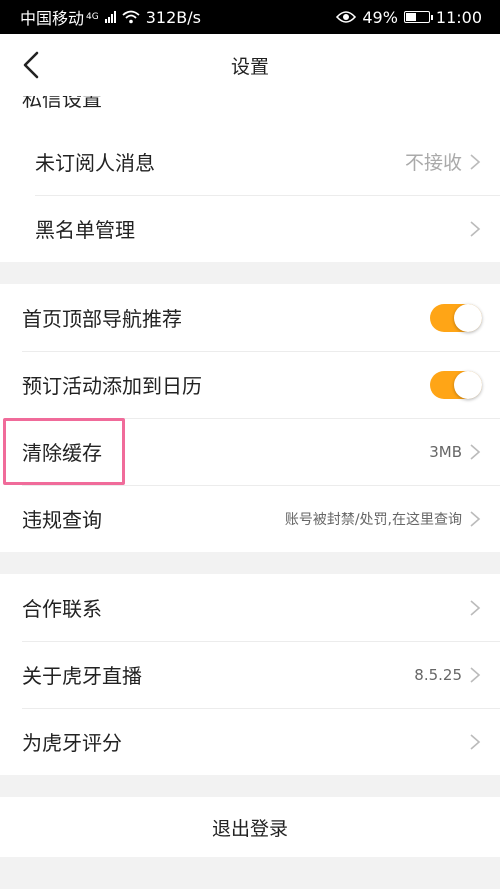 The height and width of the screenshot is (889, 500). What do you see at coordinates (250, 317) in the screenshot?
I see `nav-recommend-row: 首页顶部导航推荐` at bounding box center [250, 317].